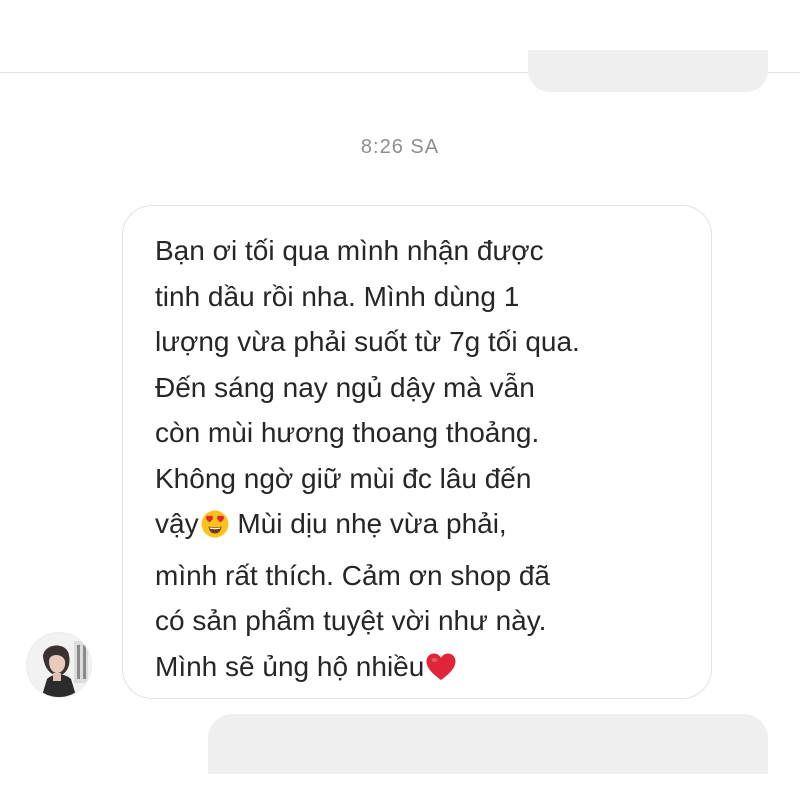  What do you see at coordinates (400, 147) in the screenshot?
I see `message-timestamp: 8:26 SA` at bounding box center [400, 147].